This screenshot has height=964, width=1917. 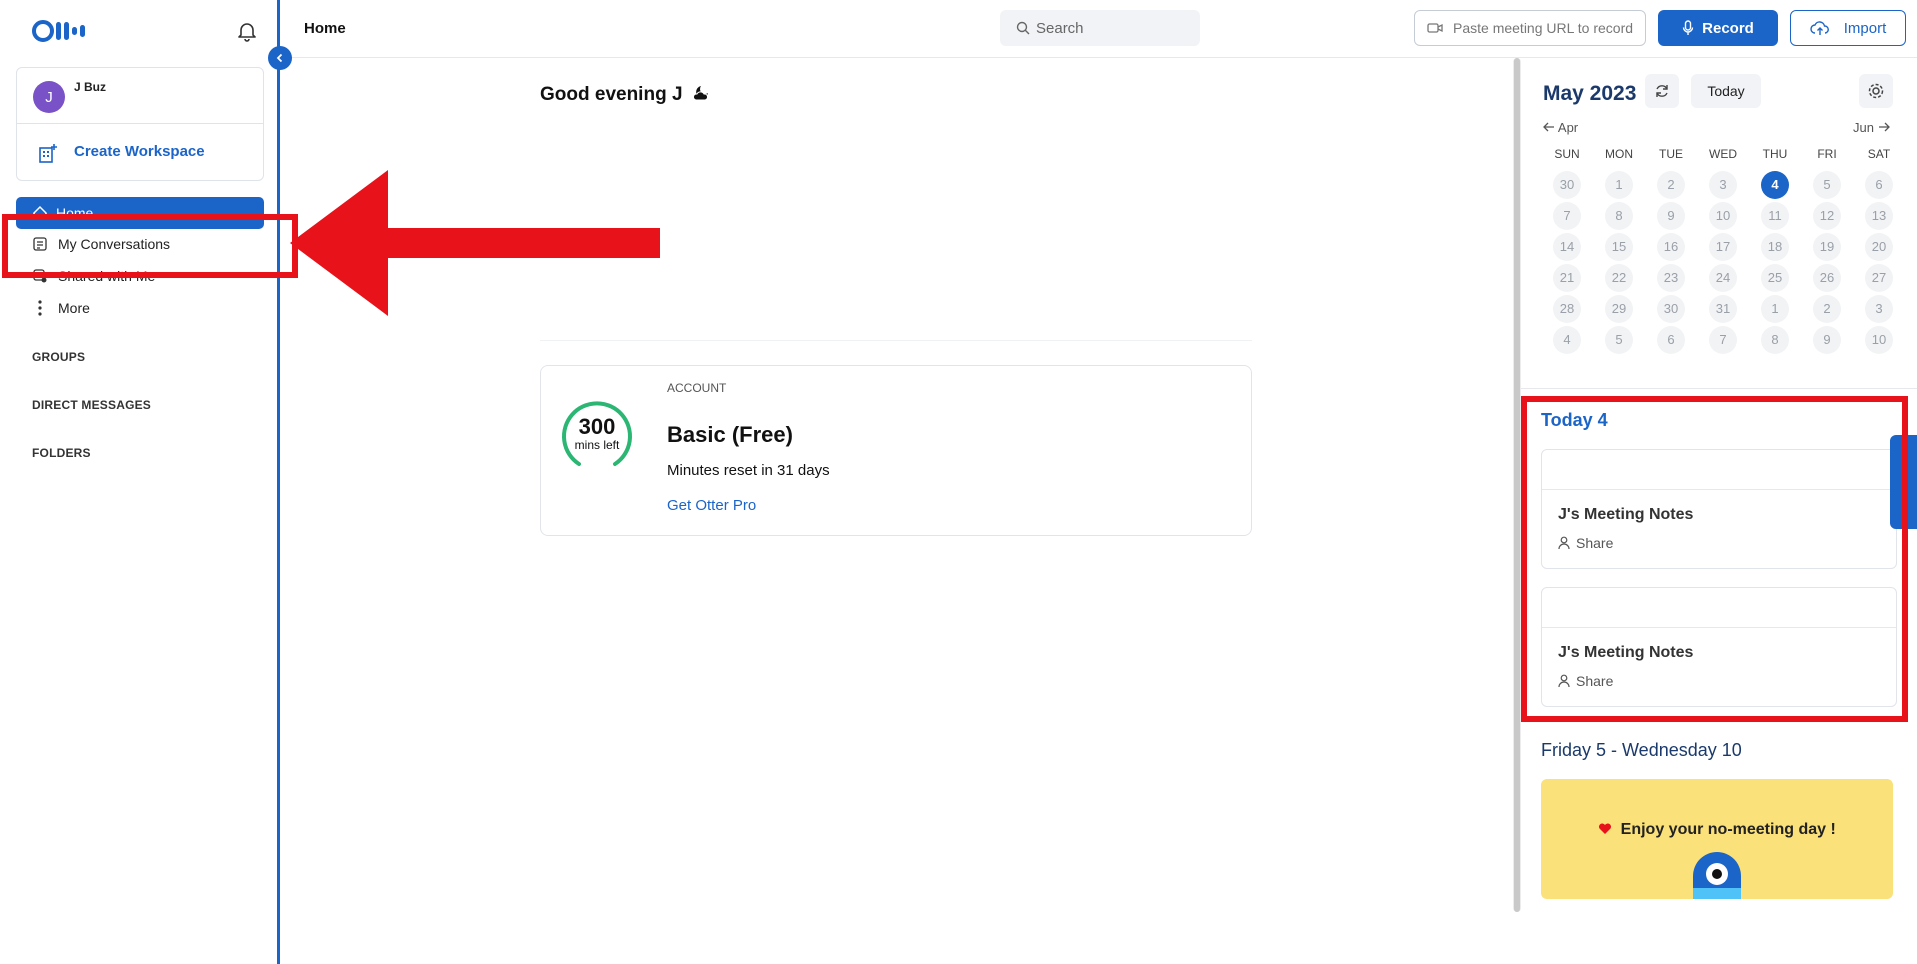 What do you see at coordinates (1567, 153) in the screenshot?
I see `weekday-label: SUN` at bounding box center [1567, 153].